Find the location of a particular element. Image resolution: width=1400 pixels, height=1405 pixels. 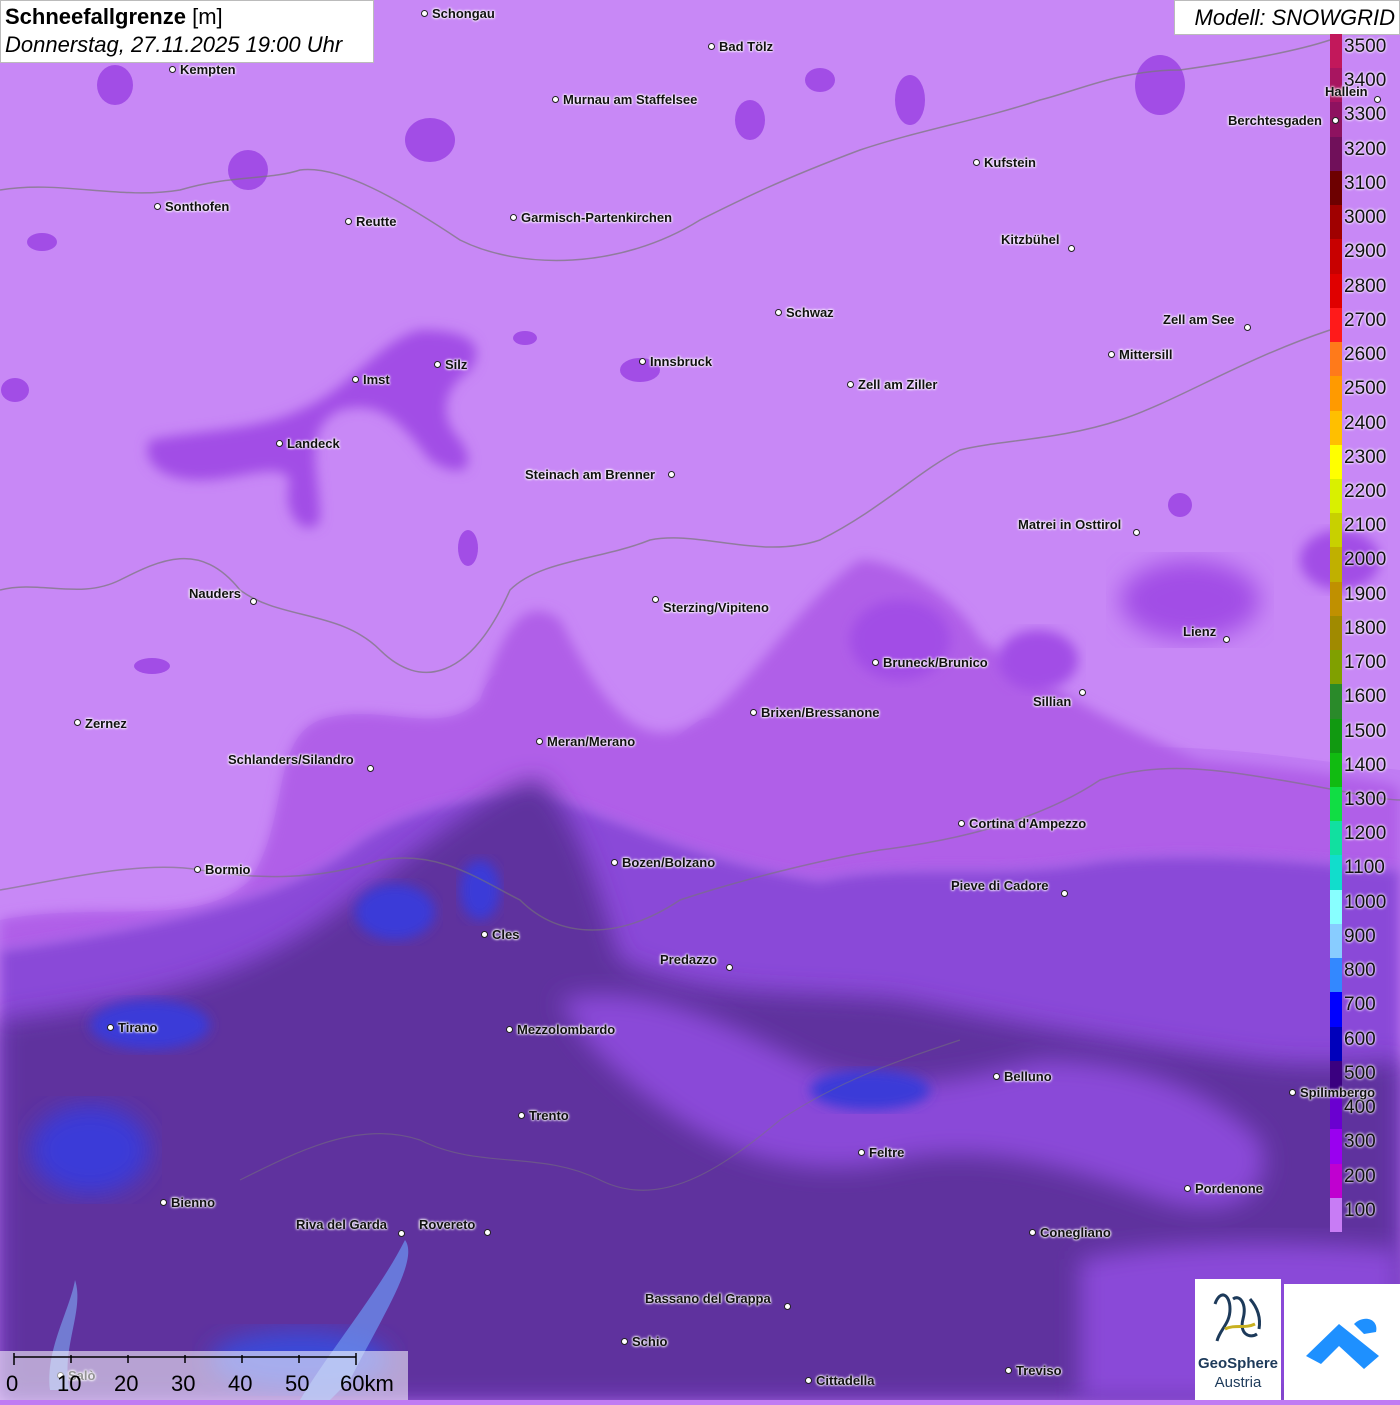

city-label: Sillian is located at coordinates (1052, 701).